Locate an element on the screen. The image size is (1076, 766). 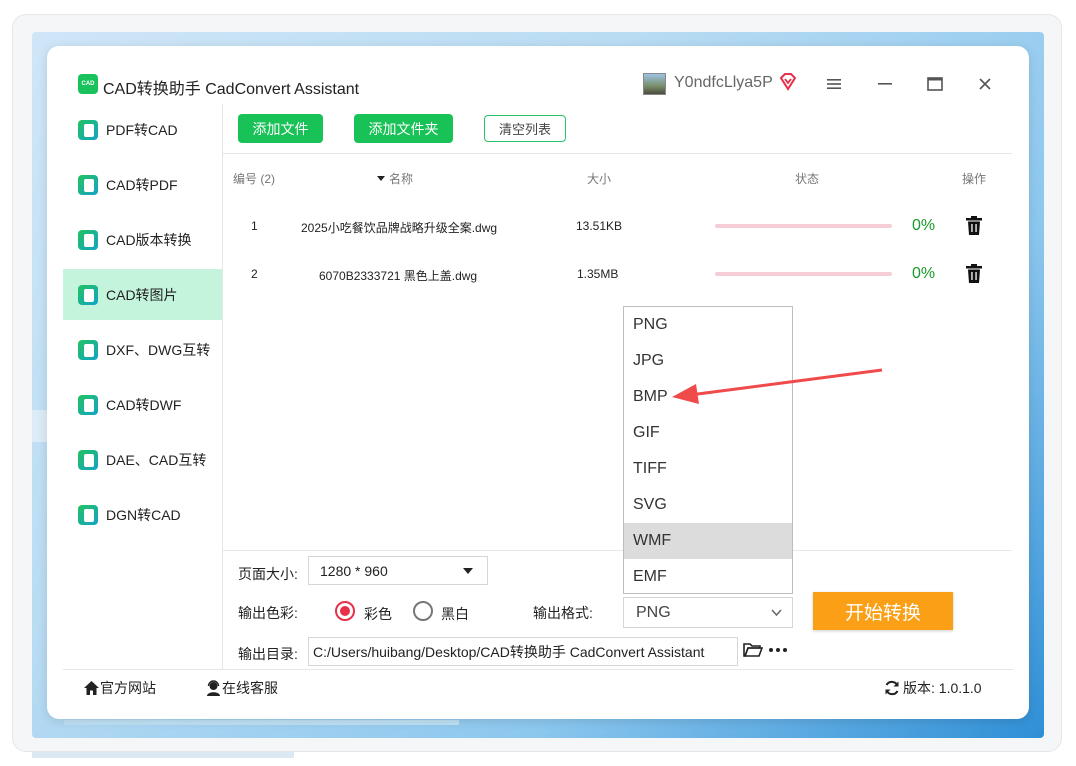
sidebar-item-label: CAD转DWF is located at coordinates (144, 404).